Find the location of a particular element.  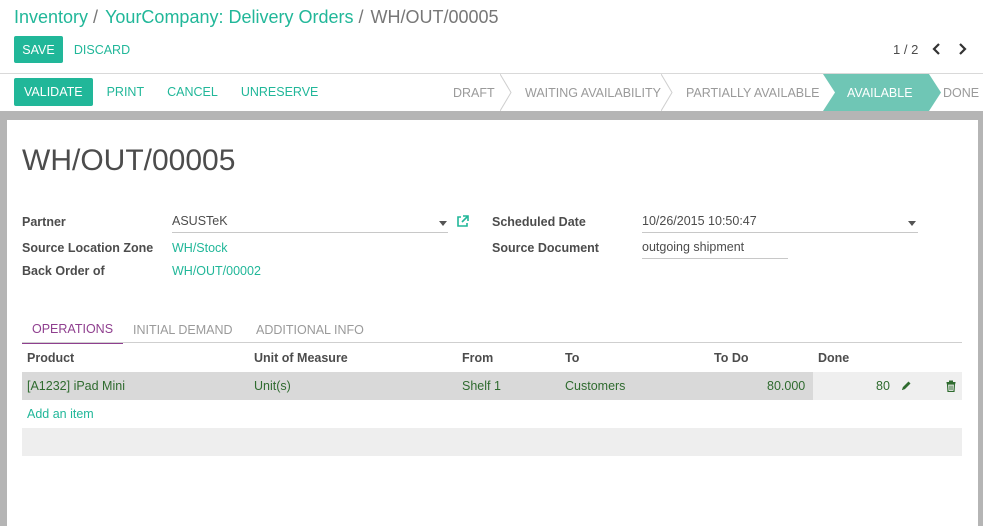

previous-record-button is located at coordinates (936, 49).